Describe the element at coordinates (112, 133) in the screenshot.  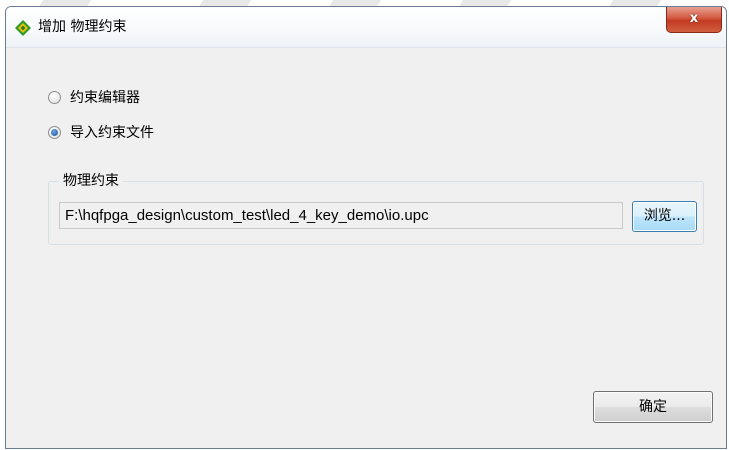
I see `import-constraint-file-label: 导入约束文件` at that location.